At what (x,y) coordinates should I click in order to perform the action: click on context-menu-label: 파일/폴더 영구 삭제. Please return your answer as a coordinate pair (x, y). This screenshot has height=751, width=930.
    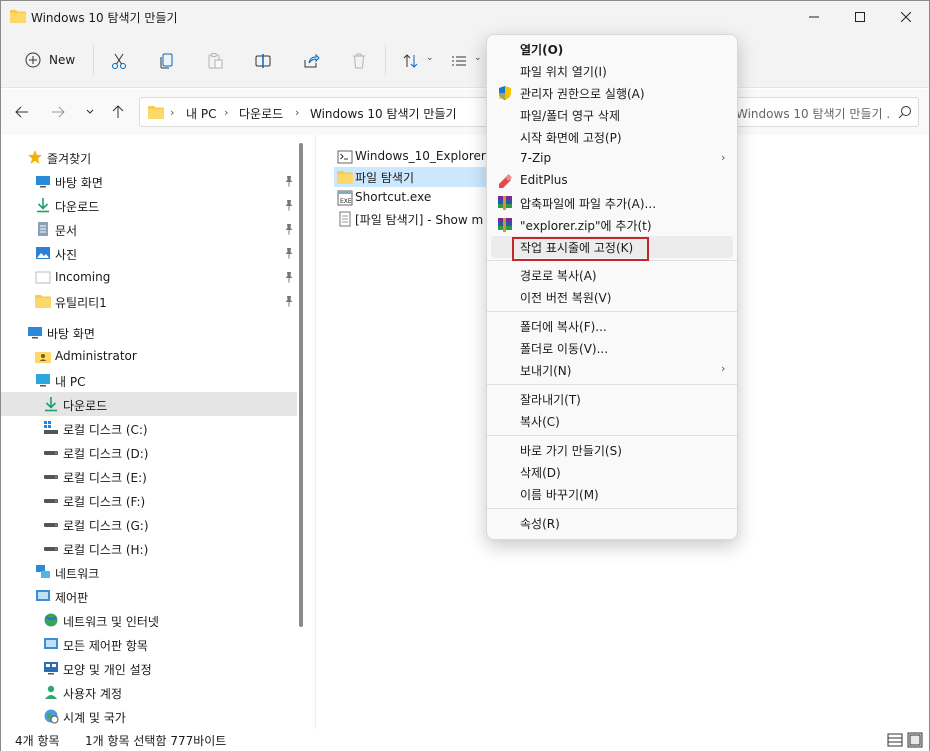
    Looking at the image, I should click on (570, 116).